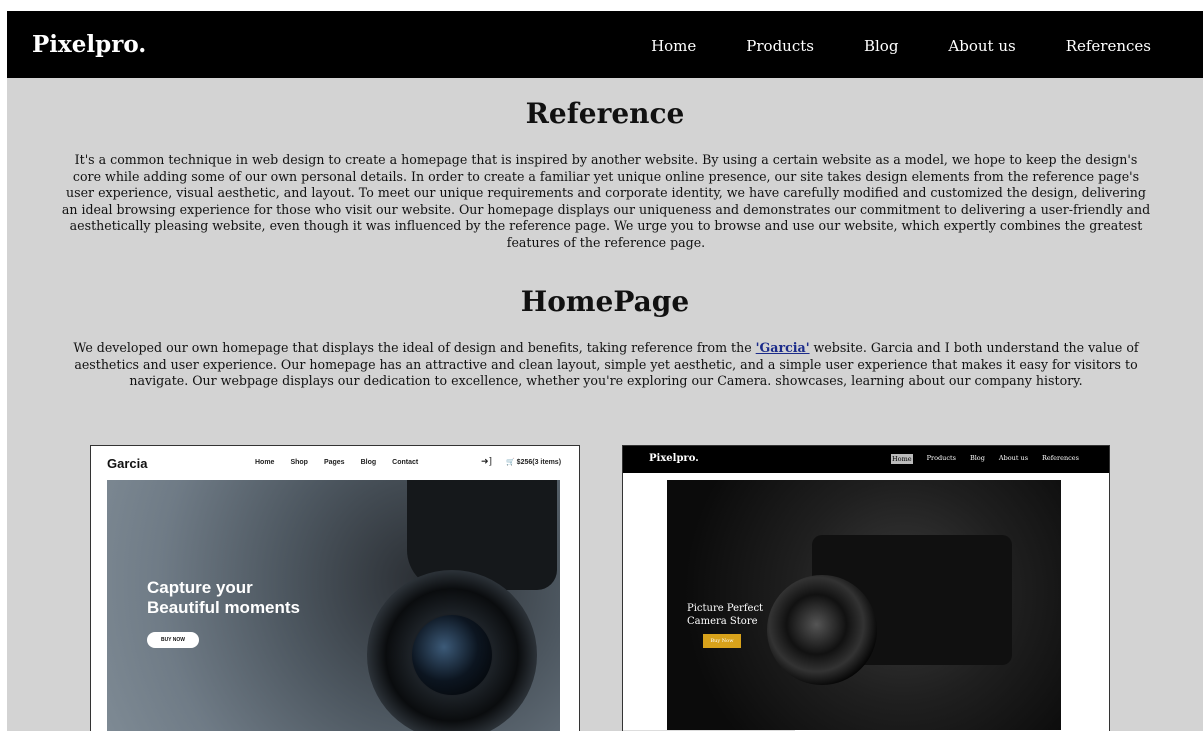 Image resolution: width=1203 pixels, height=731 pixels. I want to click on garcia-logo: Garcia, so click(127, 463).